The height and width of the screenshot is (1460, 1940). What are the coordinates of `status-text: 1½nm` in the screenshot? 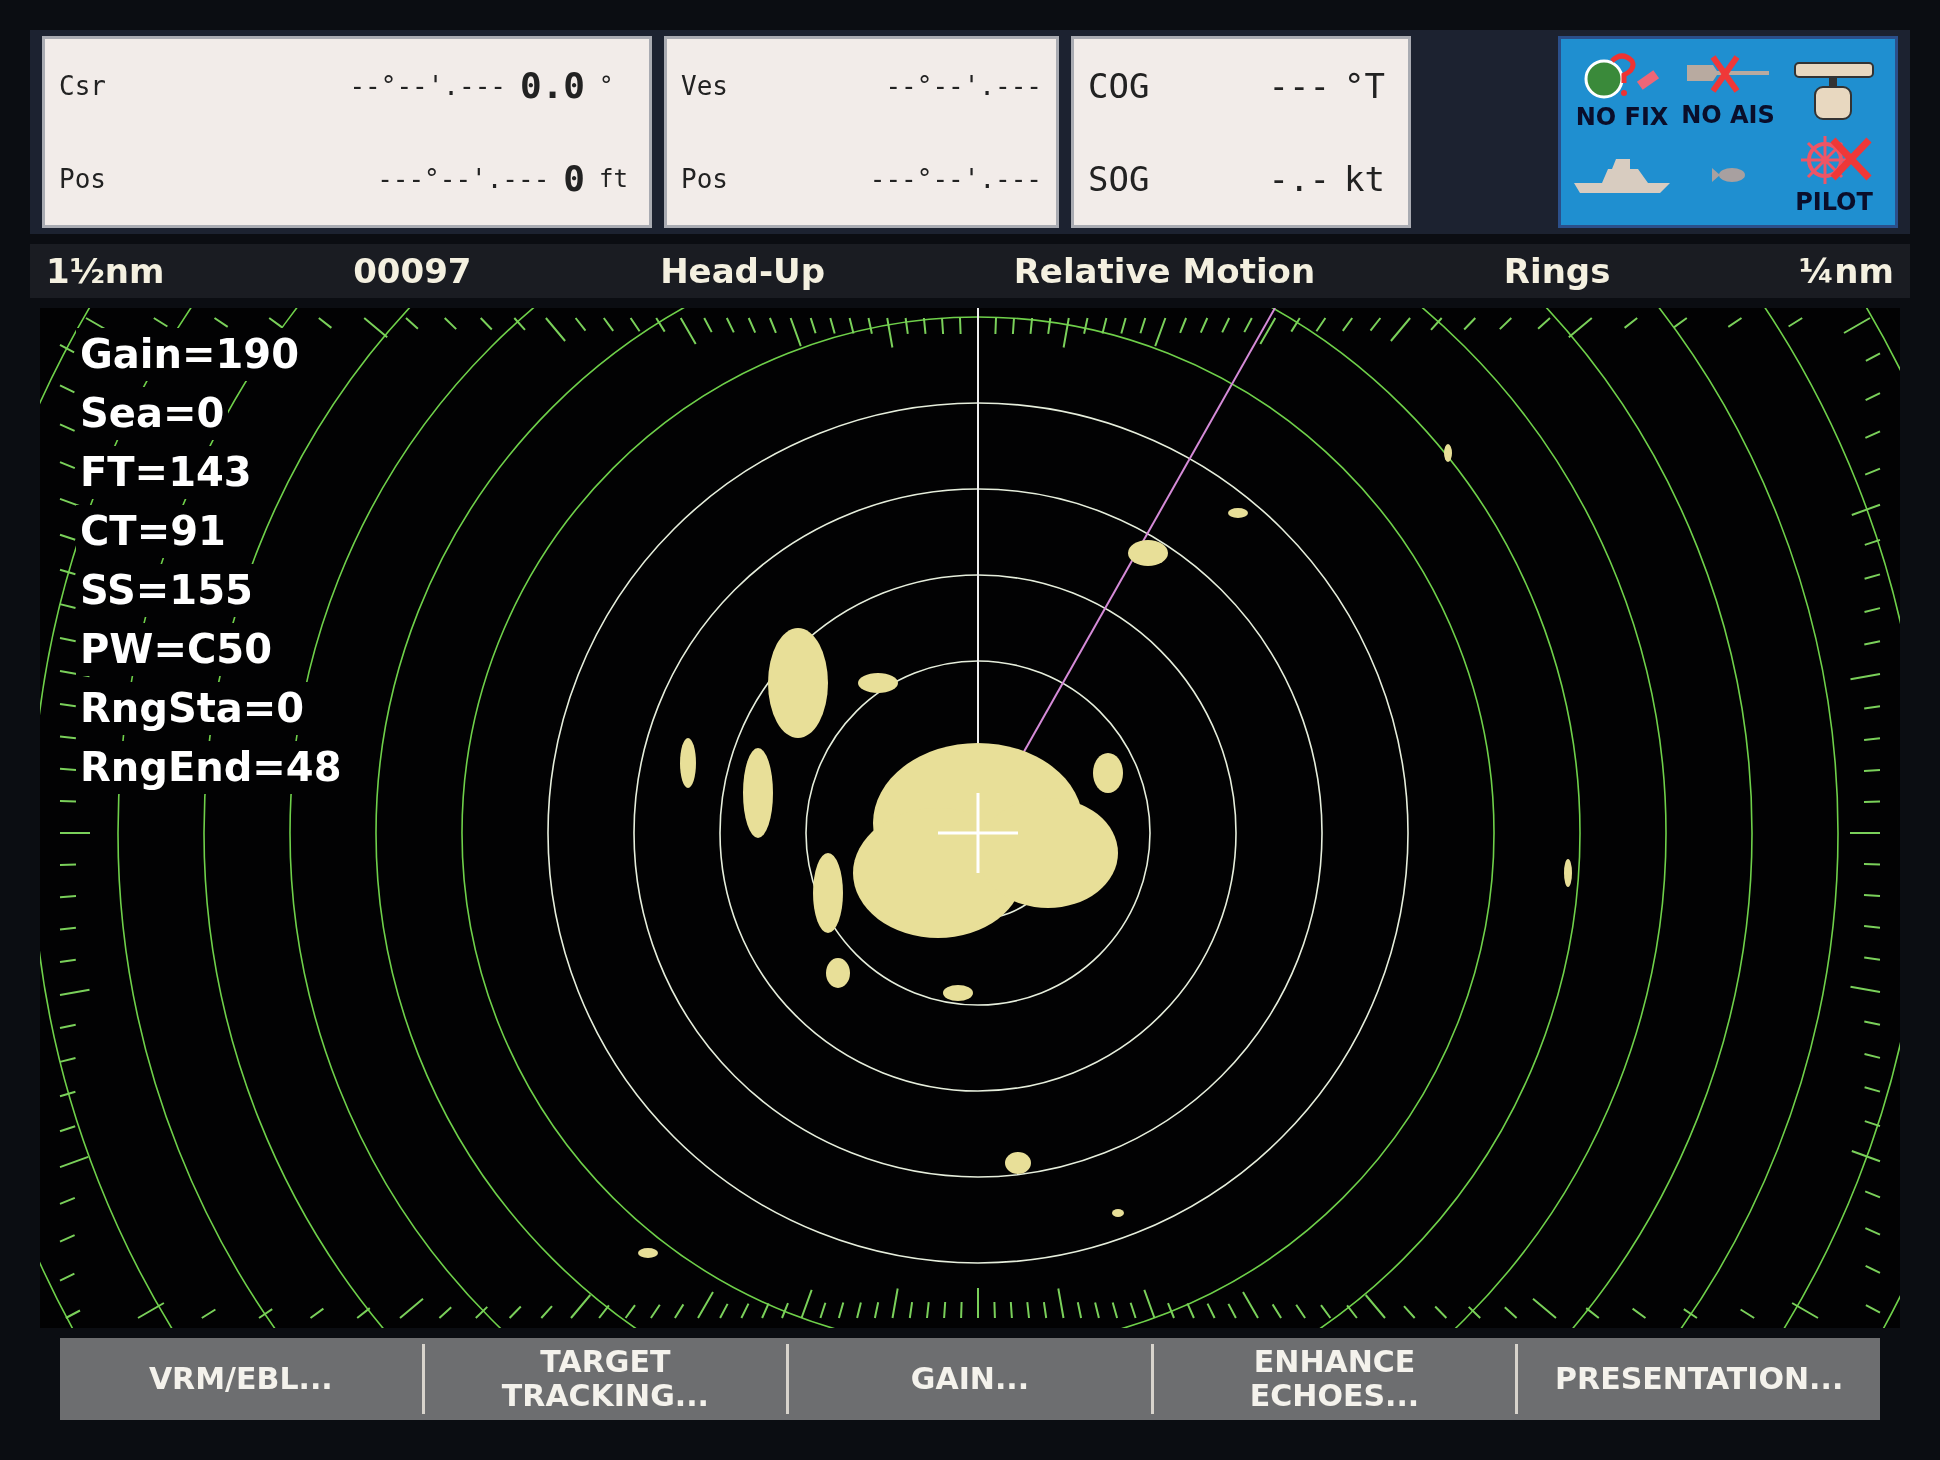 It's located at (105, 271).